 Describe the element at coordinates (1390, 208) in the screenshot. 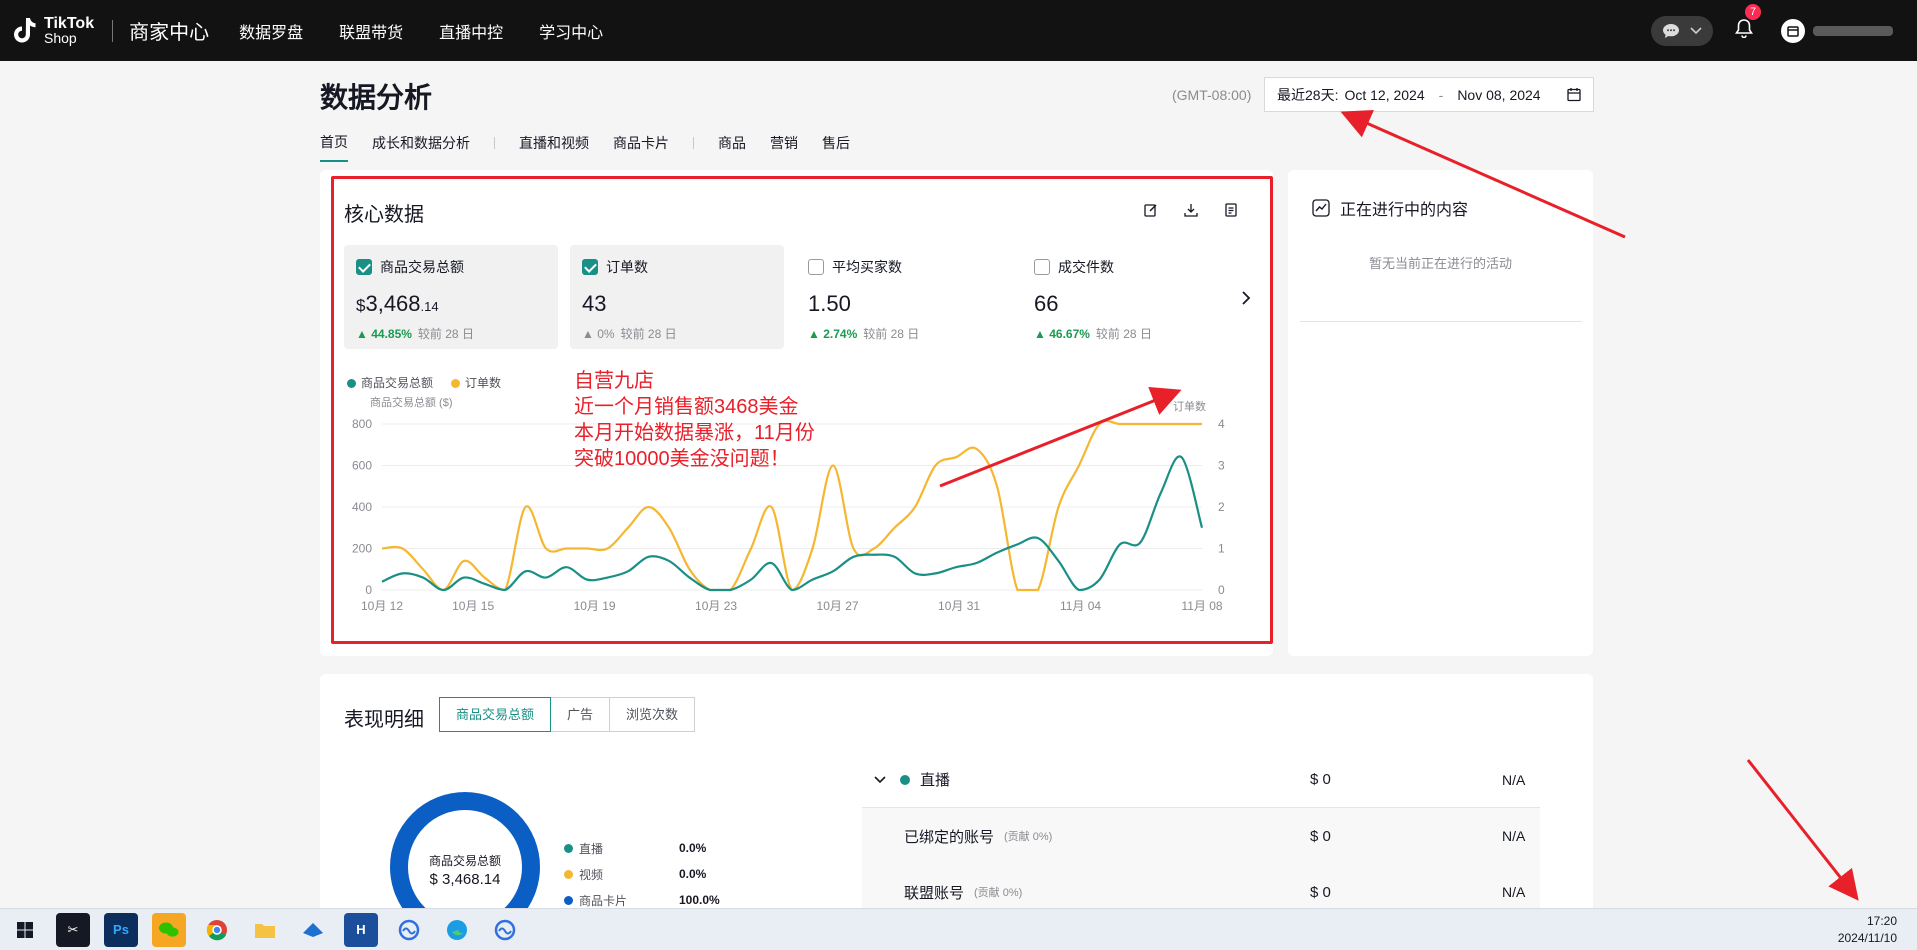

I see `in-progress-title: 正在进行中的内容` at that location.